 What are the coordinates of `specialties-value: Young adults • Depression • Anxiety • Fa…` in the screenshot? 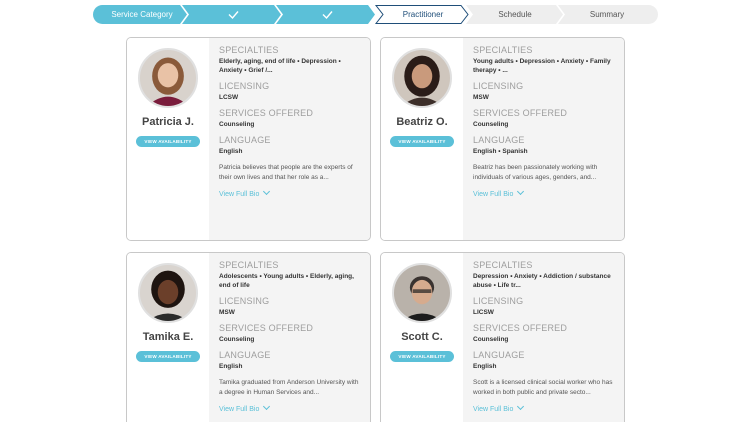 It's located at (542, 66).